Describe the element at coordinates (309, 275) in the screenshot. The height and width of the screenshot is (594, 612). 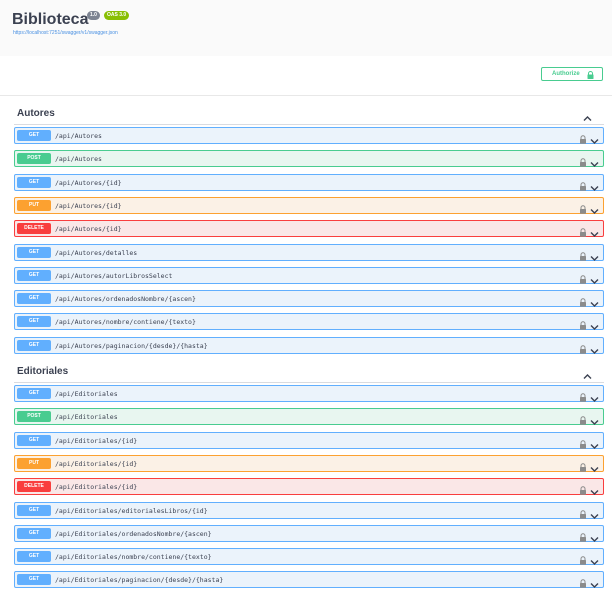
I see `operation-row: GET/api/Autores/autorLibrosSelect` at that location.